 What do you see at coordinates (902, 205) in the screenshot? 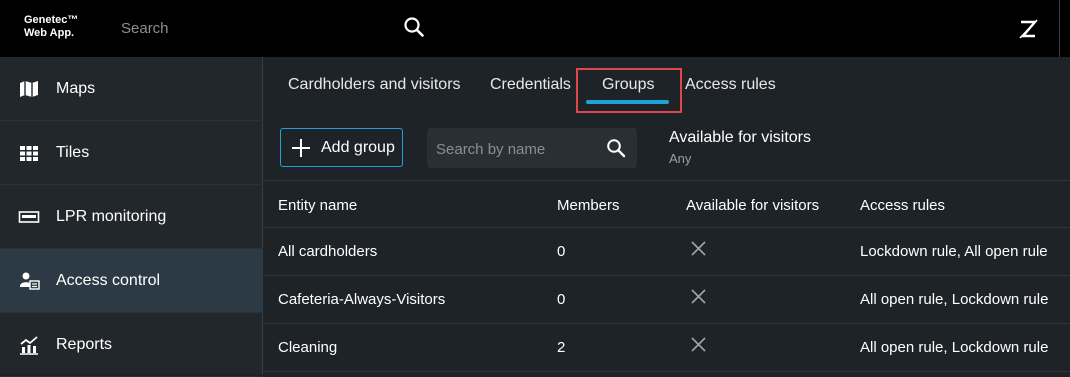
I see `column-header-access-rules: Access rules` at bounding box center [902, 205].